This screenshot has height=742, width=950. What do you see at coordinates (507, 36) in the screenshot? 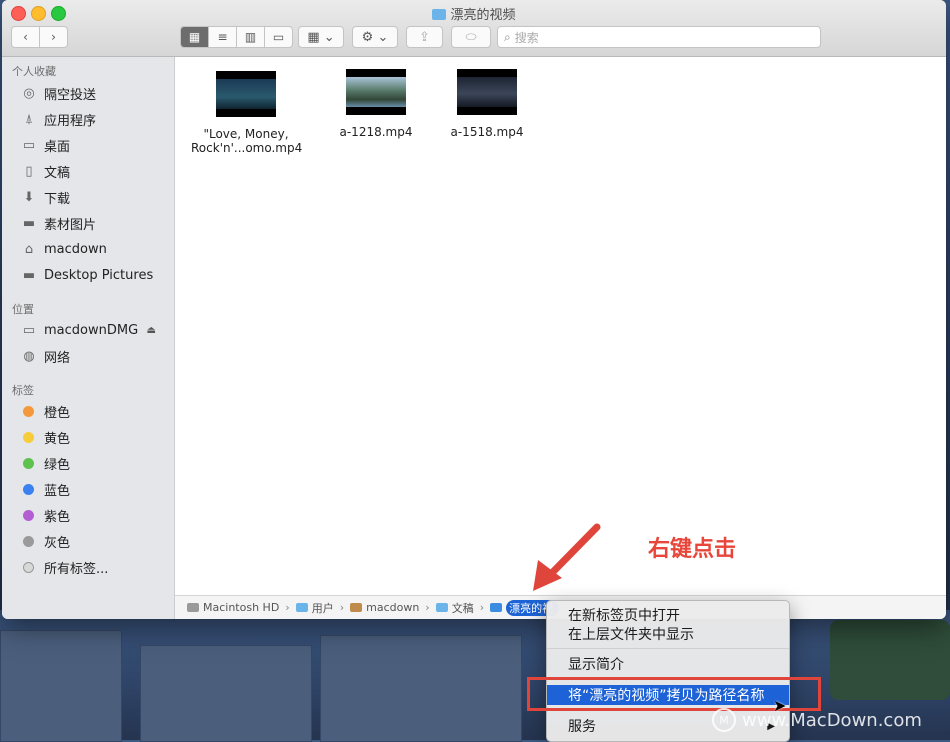
I see `search-icon: ⌕` at bounding box center [507, 36].